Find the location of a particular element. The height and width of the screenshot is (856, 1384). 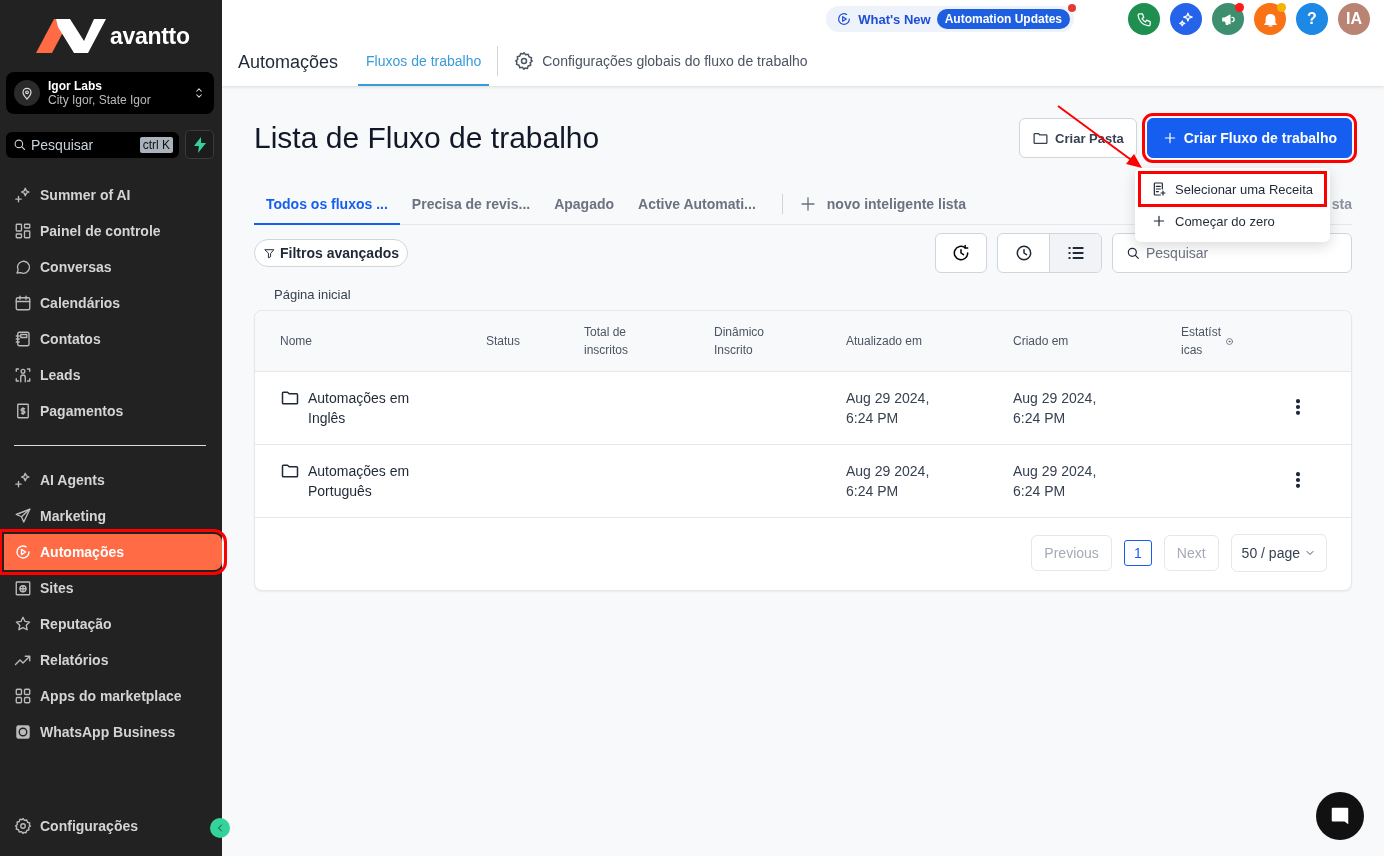

sidebar-item: AI Agents is located at coordinates (111, 480).